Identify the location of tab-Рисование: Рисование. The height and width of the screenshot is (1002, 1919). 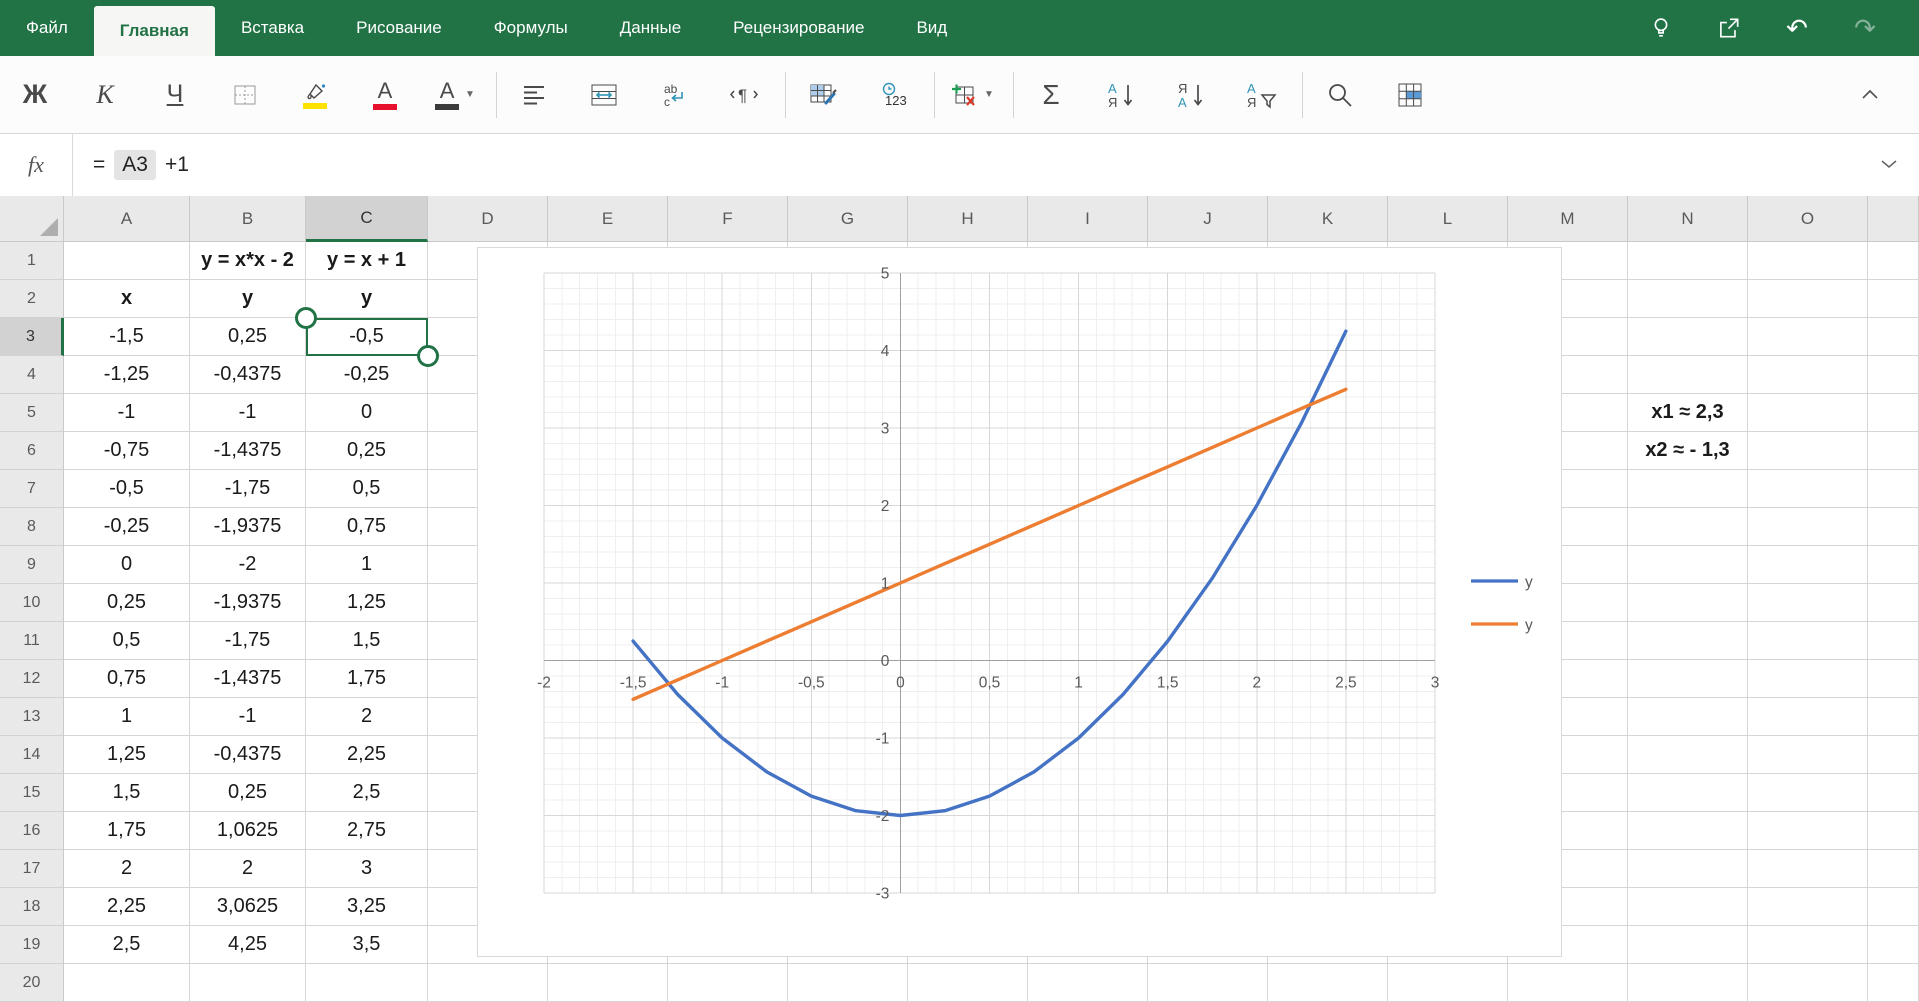
(399, 28).